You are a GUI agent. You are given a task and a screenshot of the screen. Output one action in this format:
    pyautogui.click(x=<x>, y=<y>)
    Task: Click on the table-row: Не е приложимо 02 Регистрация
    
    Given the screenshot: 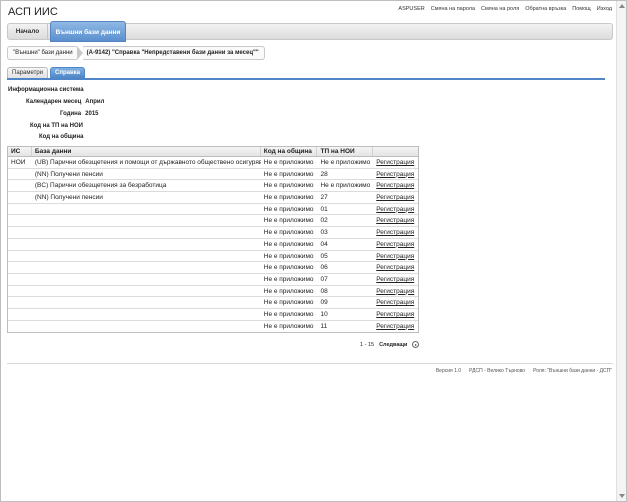 What is the action you would take?
    pyautogui.click(x=213, y=221)
    